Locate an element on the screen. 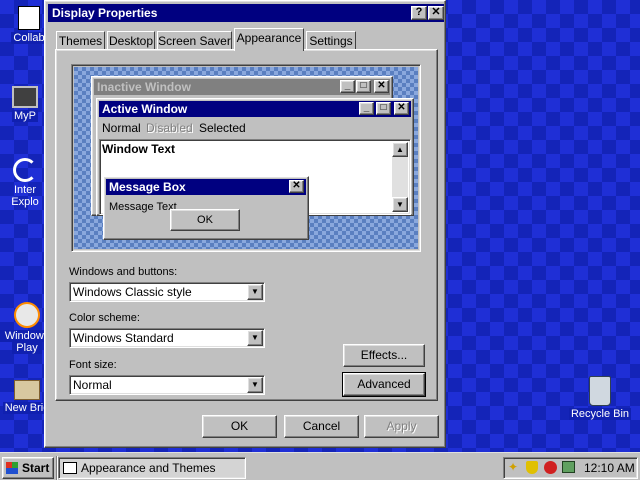 Image resolution: width=640 pixels, height=480 pixels. desktop-icon-recycle-bin: Recycle Bin is located at coordinates (600, 398).